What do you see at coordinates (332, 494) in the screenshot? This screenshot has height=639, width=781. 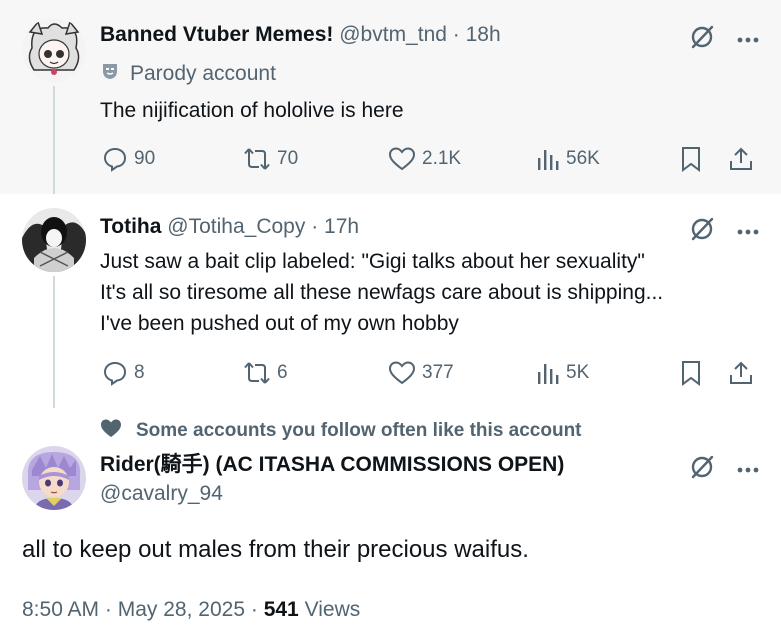 I see `user-handle: @cavalry_94` at bounding box center [332, 494].